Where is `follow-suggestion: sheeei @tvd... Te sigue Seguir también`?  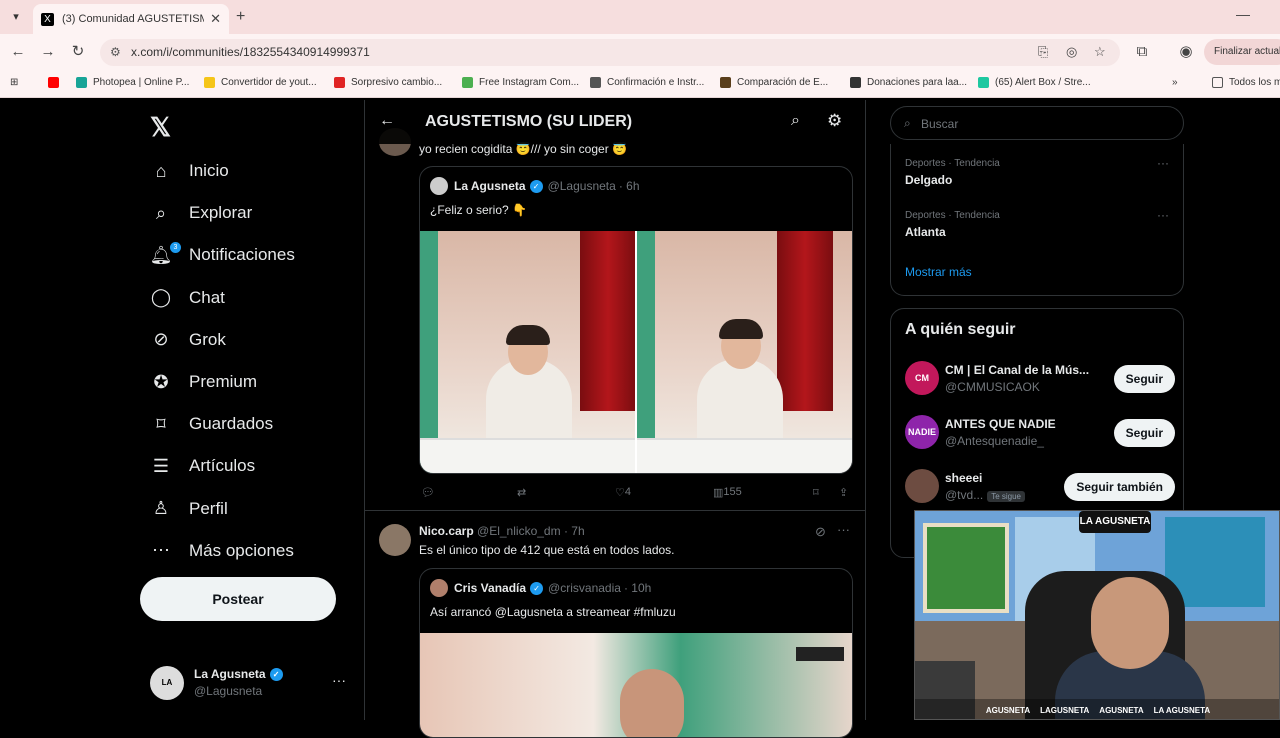
follow-suggestion: sheeei @tvd... Te sigue Seguir también is located at coordinates (1040, 489).